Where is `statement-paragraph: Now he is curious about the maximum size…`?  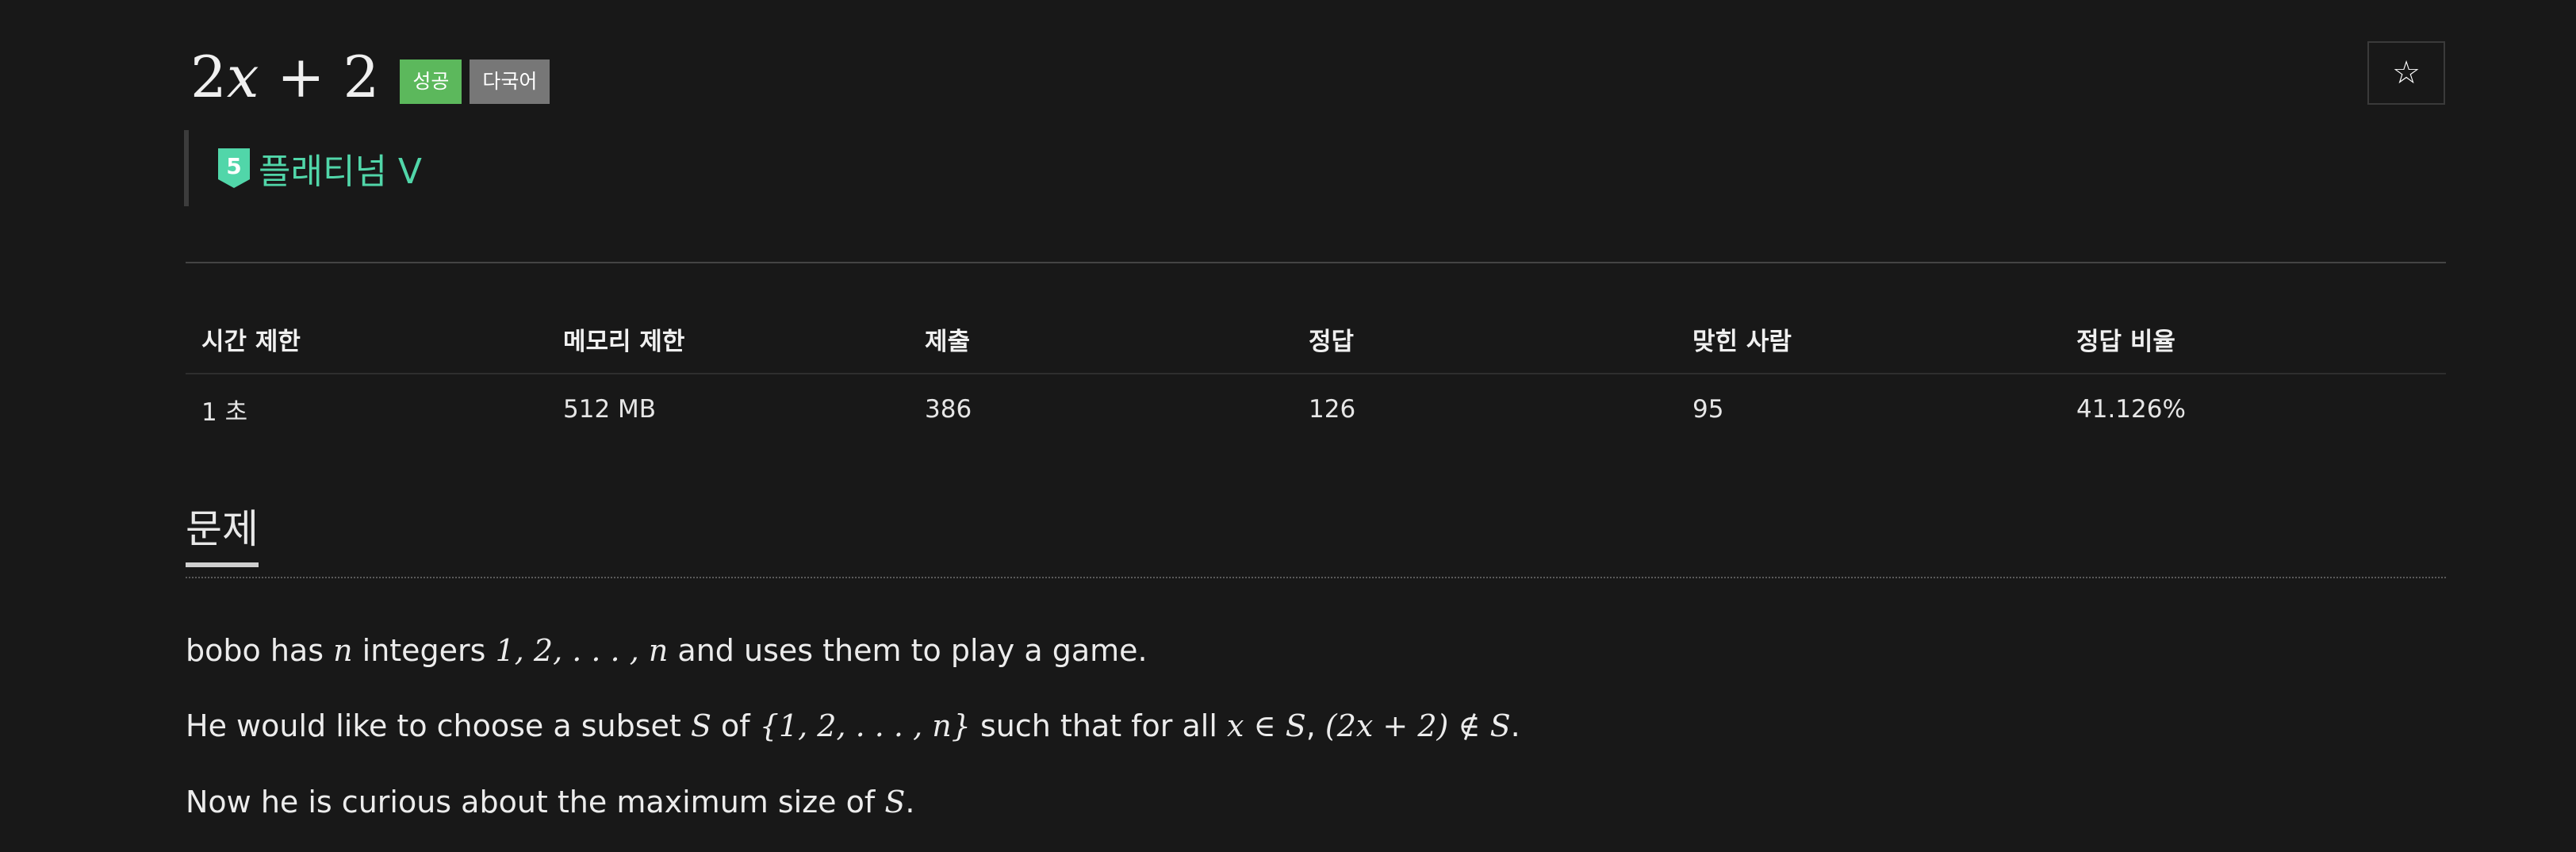 statement-paragraph: Now he is curious about the maximum size… is located at coordinates (1316, 803).